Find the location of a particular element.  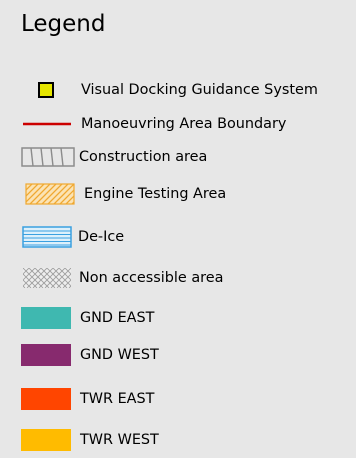

legend-item-label: TWR WEST is located at coordinates (119, 440).